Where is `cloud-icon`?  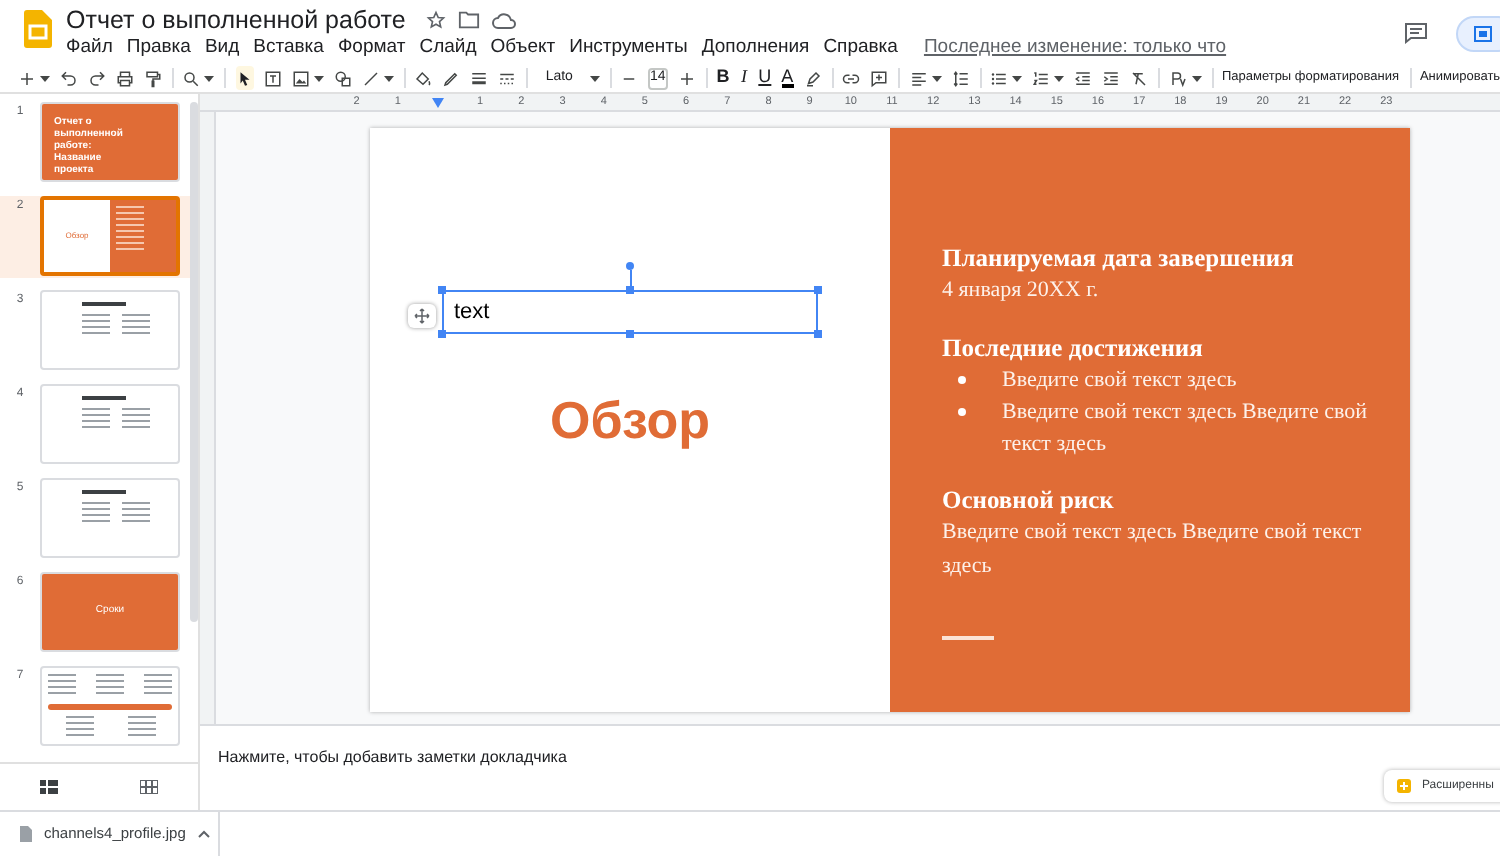 cloud-icon is located at coordinates (503, 20).